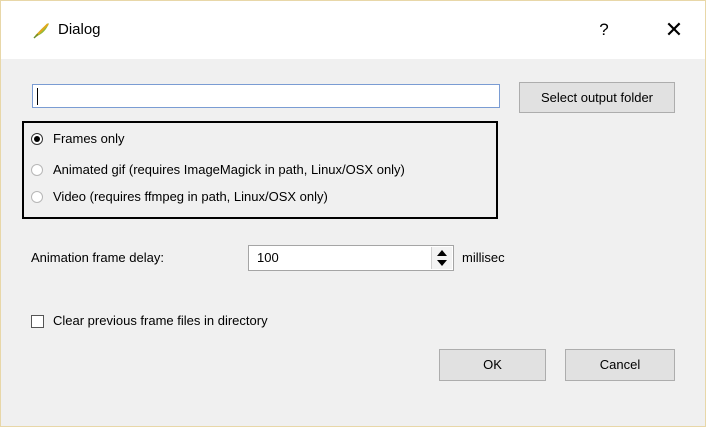  I want to click on radio-frames-only: Frames only, so click(78, 139).